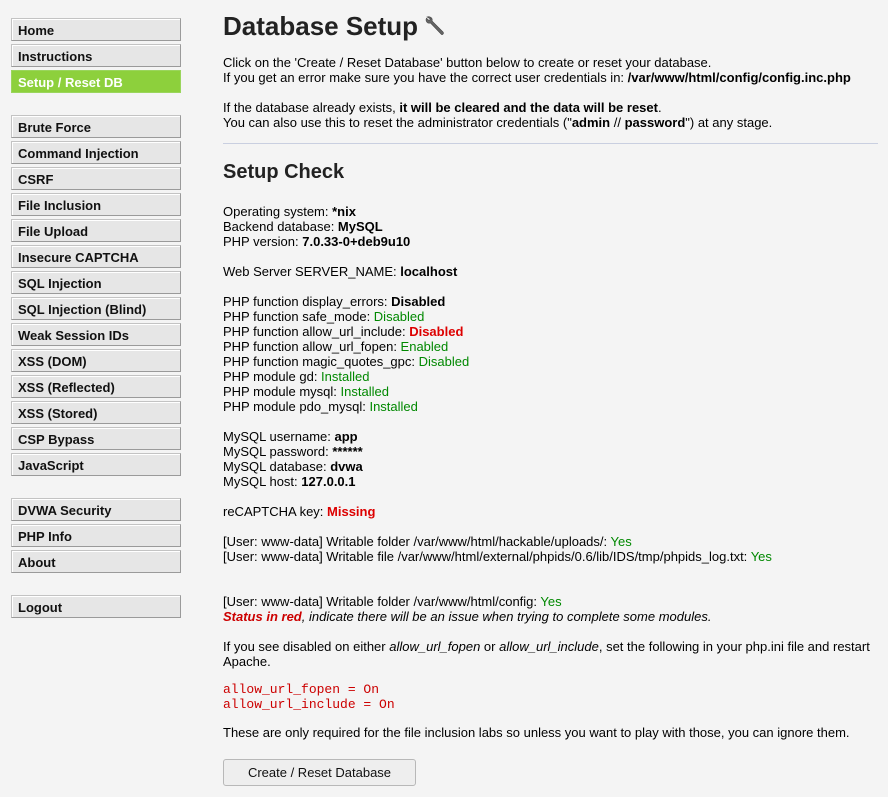  I want to click on menu-item-brute-force: Brute Force, so click(96, 126).